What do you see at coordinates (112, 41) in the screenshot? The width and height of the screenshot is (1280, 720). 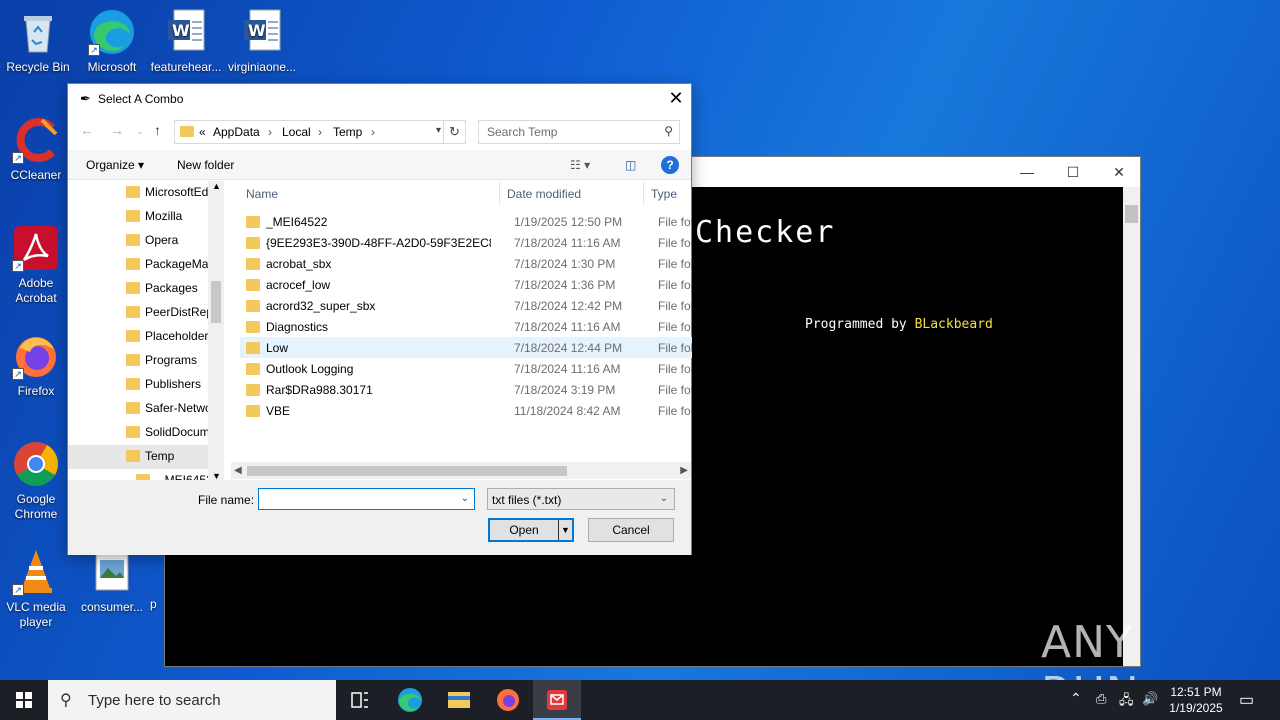 I see `desktop-icon-edge: ↗ Microsoft Edge` at bounding box center [112, 41].